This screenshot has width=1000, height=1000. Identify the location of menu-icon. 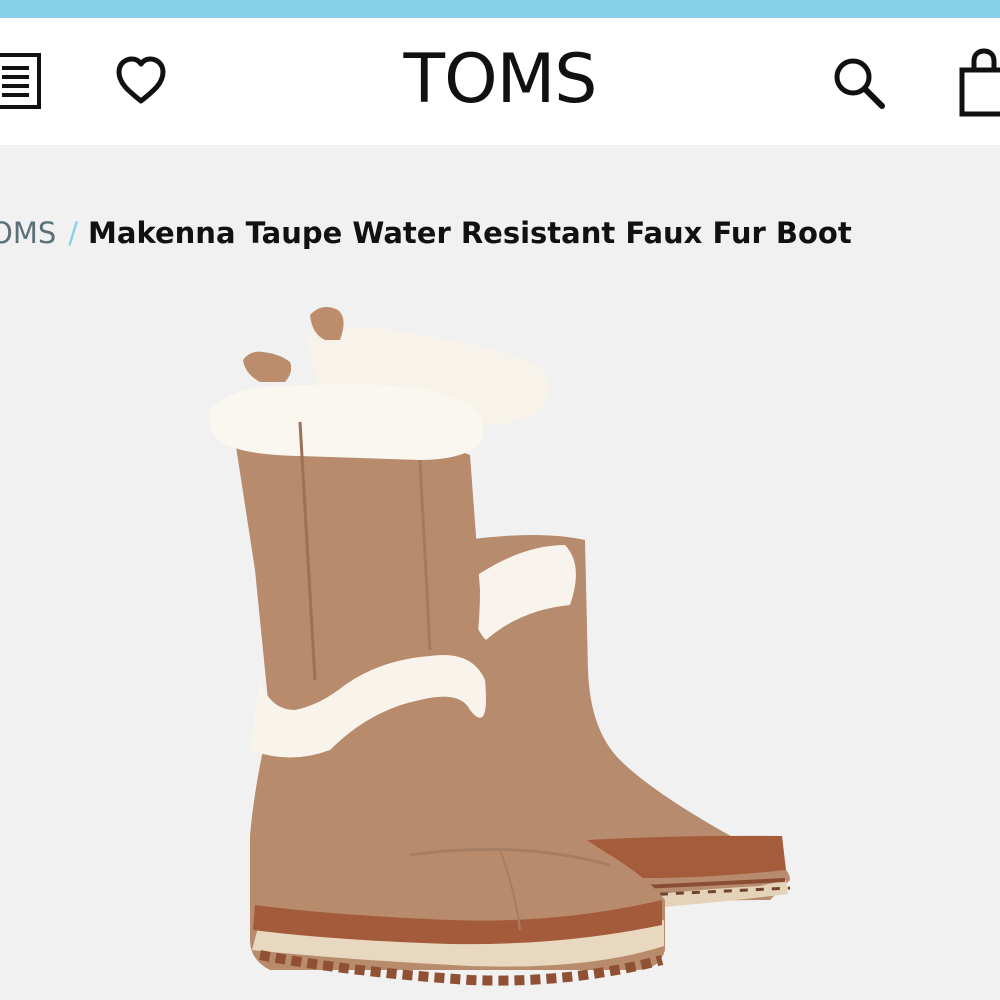
(20, 81).